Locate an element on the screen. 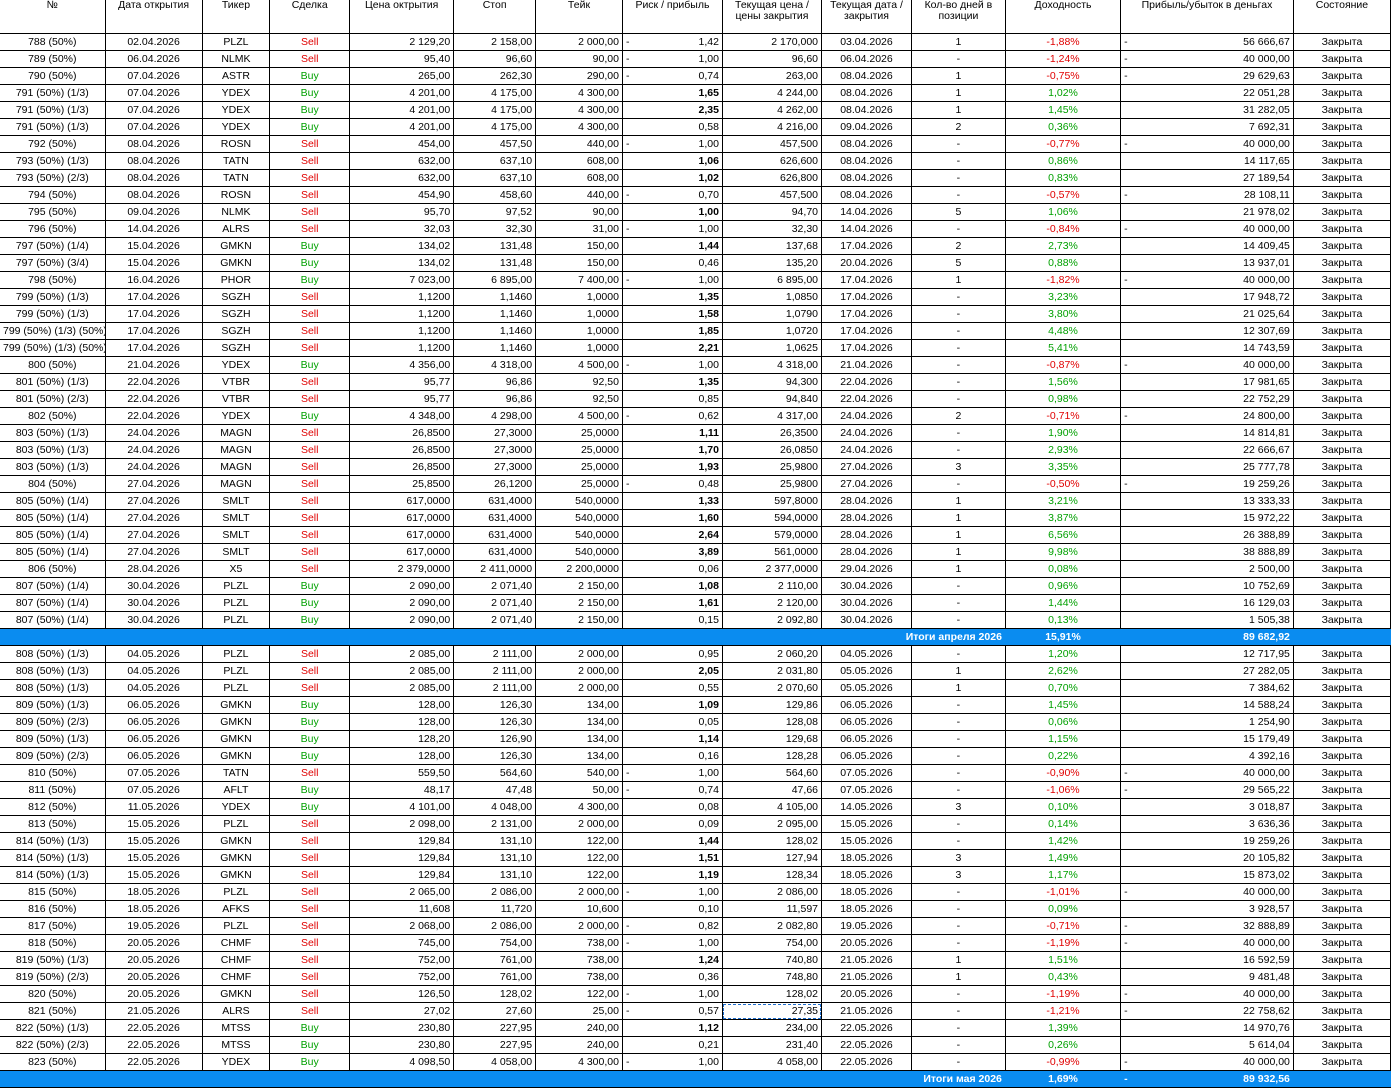 Image resolution: width=1391 pixels, height=1088 pixels. take-price: 134,00 is located at coordinates (579, 756).